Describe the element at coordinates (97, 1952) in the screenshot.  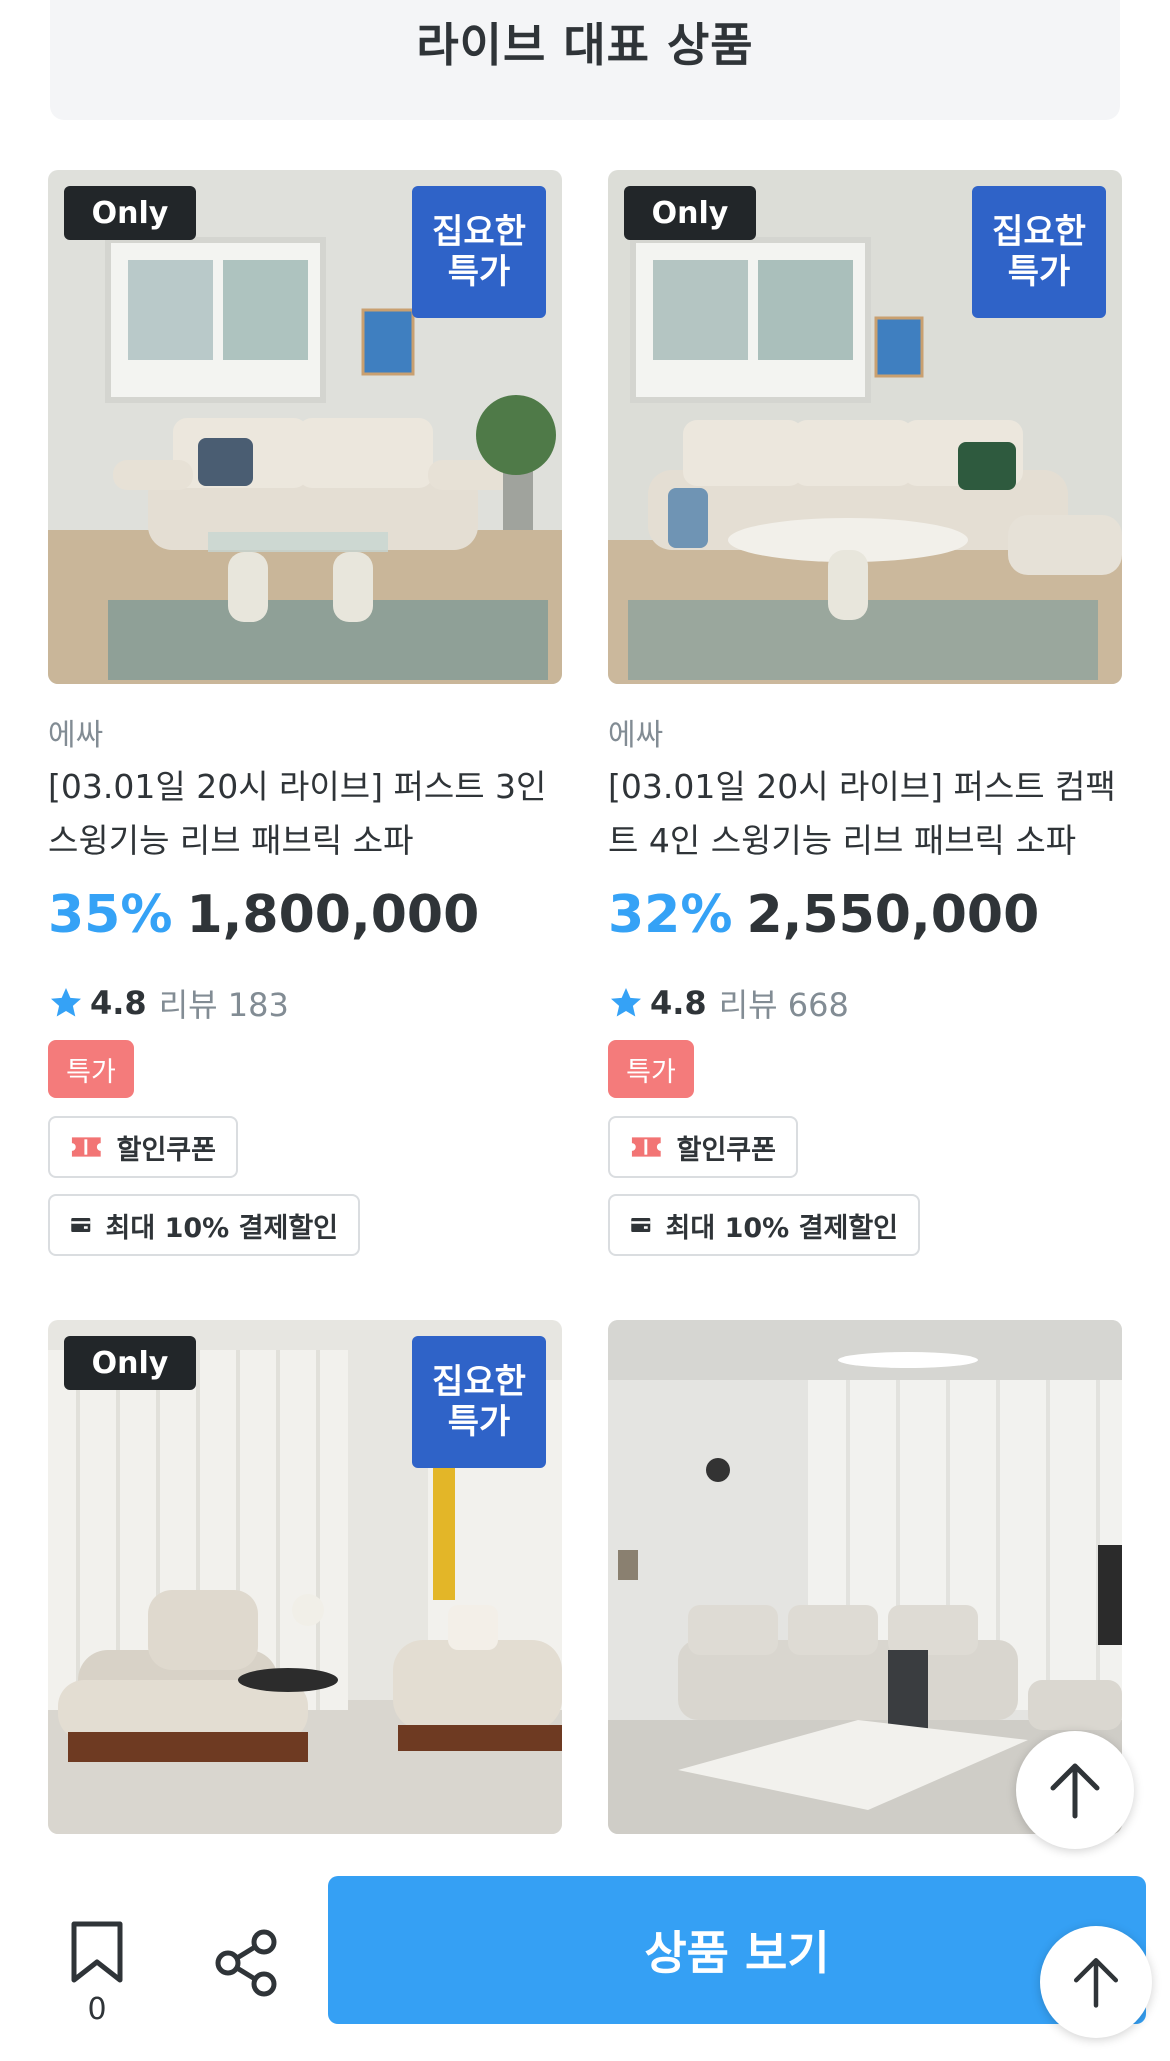
I see `bookmark-icon` at that location.